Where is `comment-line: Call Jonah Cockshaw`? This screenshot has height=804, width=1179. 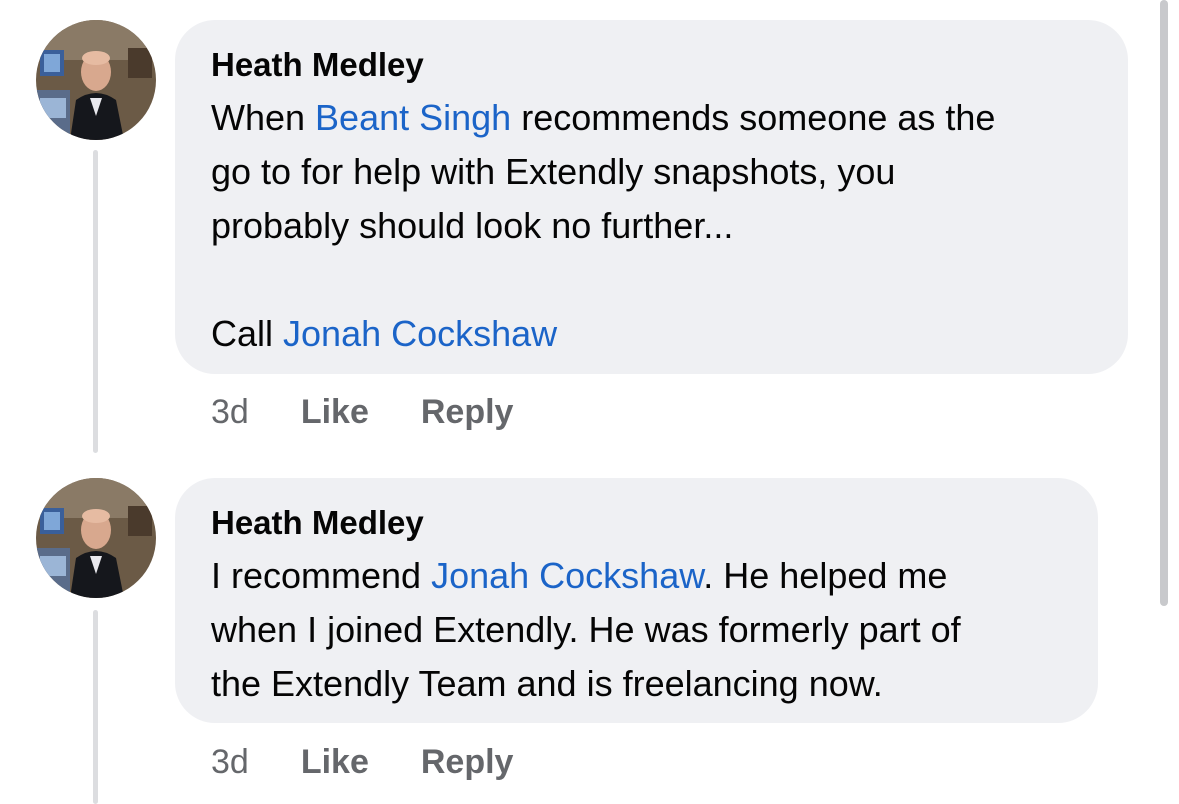 comment-line: Call Jonah Cockshaw is located at coordinates (384, 333).